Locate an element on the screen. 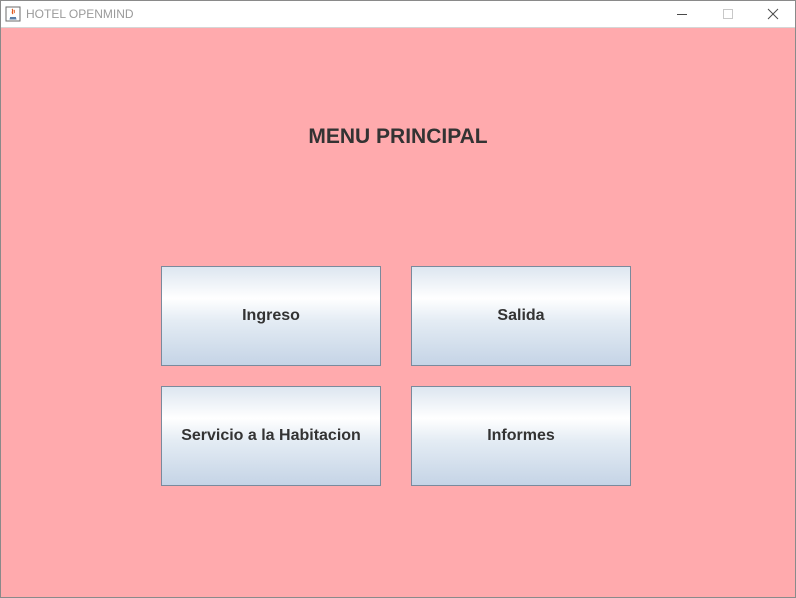 Image resolution: width=796 pixels, height=598 pixels. close-button is located at coordinates (773, 14).